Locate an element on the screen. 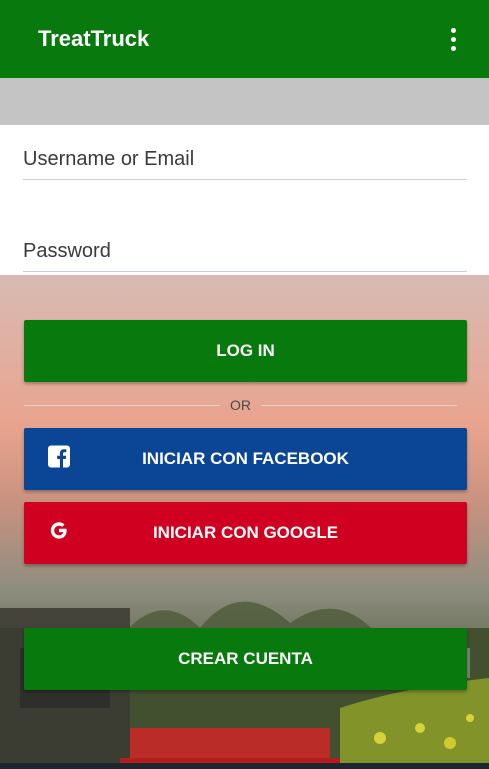 The height and width of the screenshot is (769, 489). facebook-icon is located at coordinates (59, 459).